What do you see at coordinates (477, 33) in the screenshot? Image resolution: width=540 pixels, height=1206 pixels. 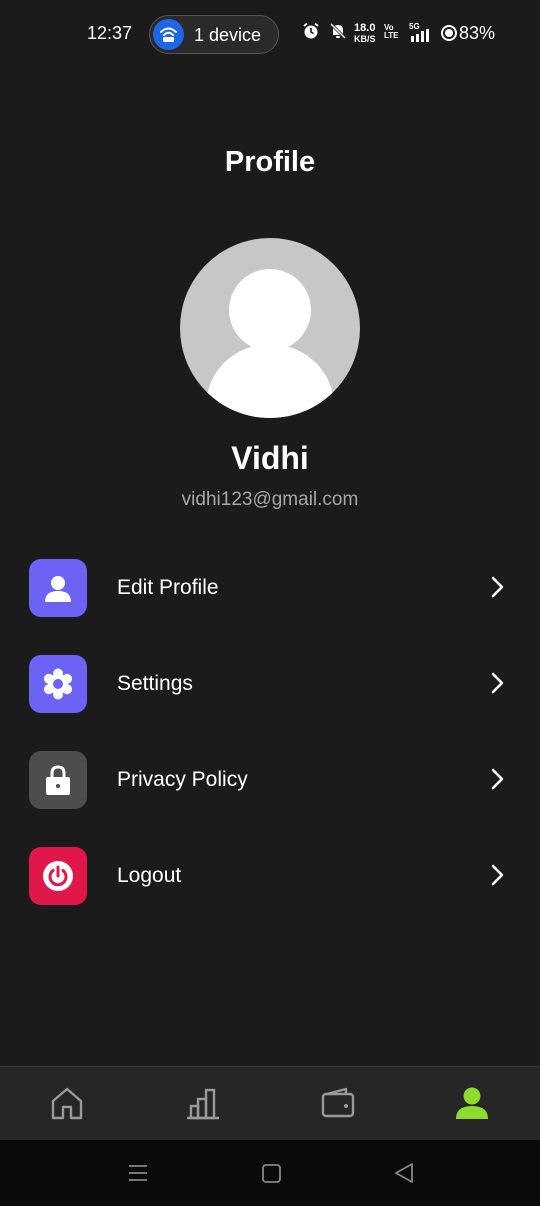 I see `battery-percent: 83%` at bounding box center [477, 33].